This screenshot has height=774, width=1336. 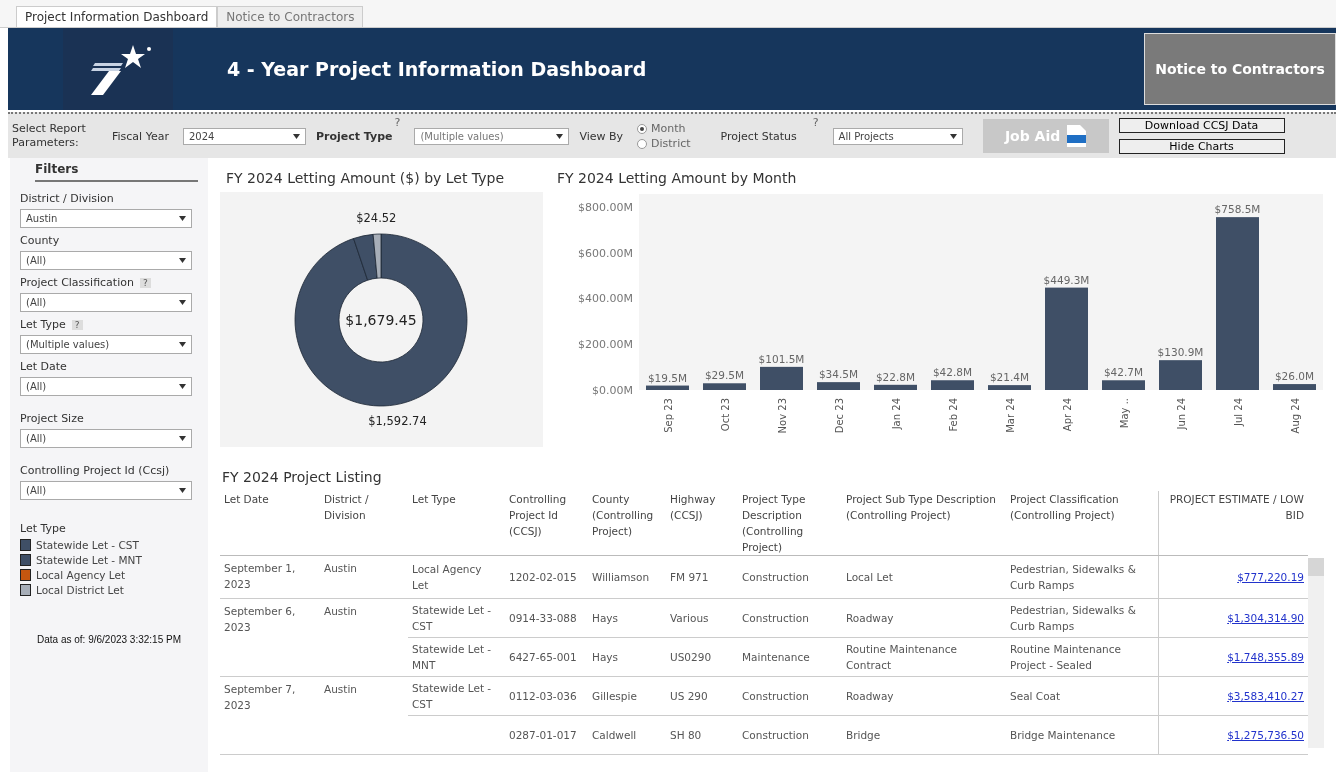 What do you see at coordinates (1010, 415) in the screenshot?
I see `month-label: Mar 24` at bounding box center [1010, 415].